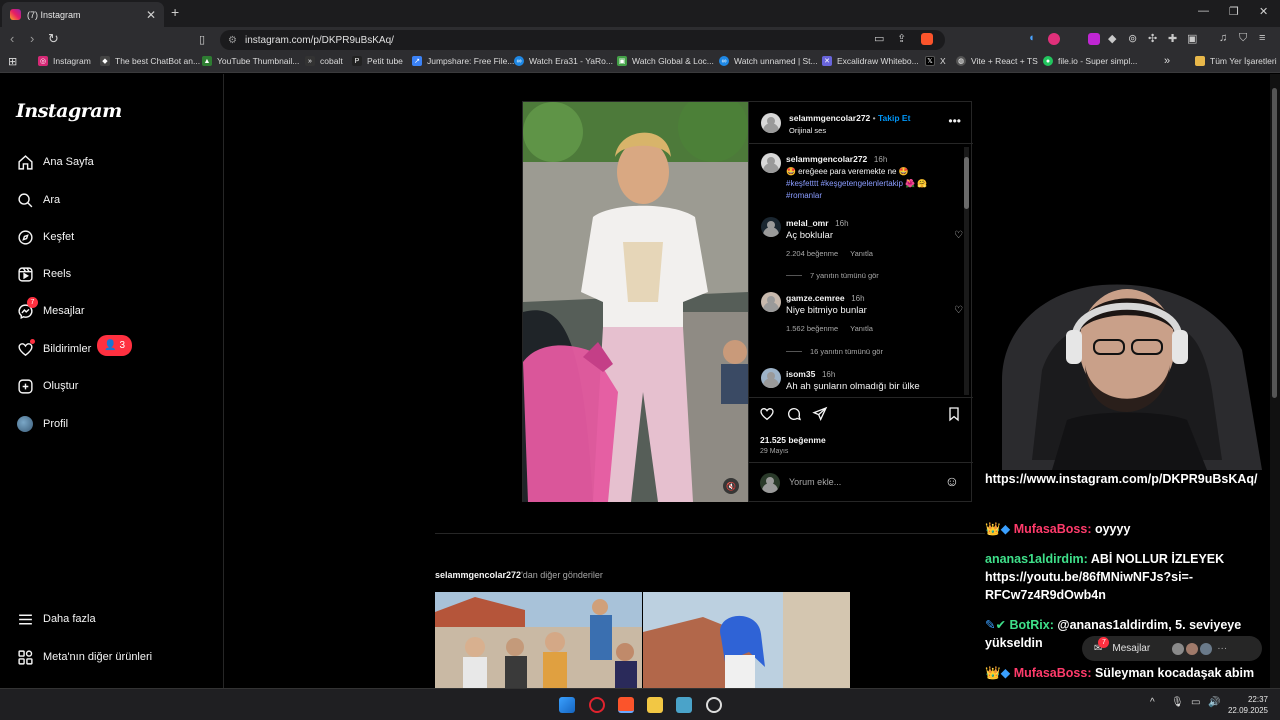 The image size is (1280, 720). I want to click on instagram-logo: Instagram, so click(69, 111).